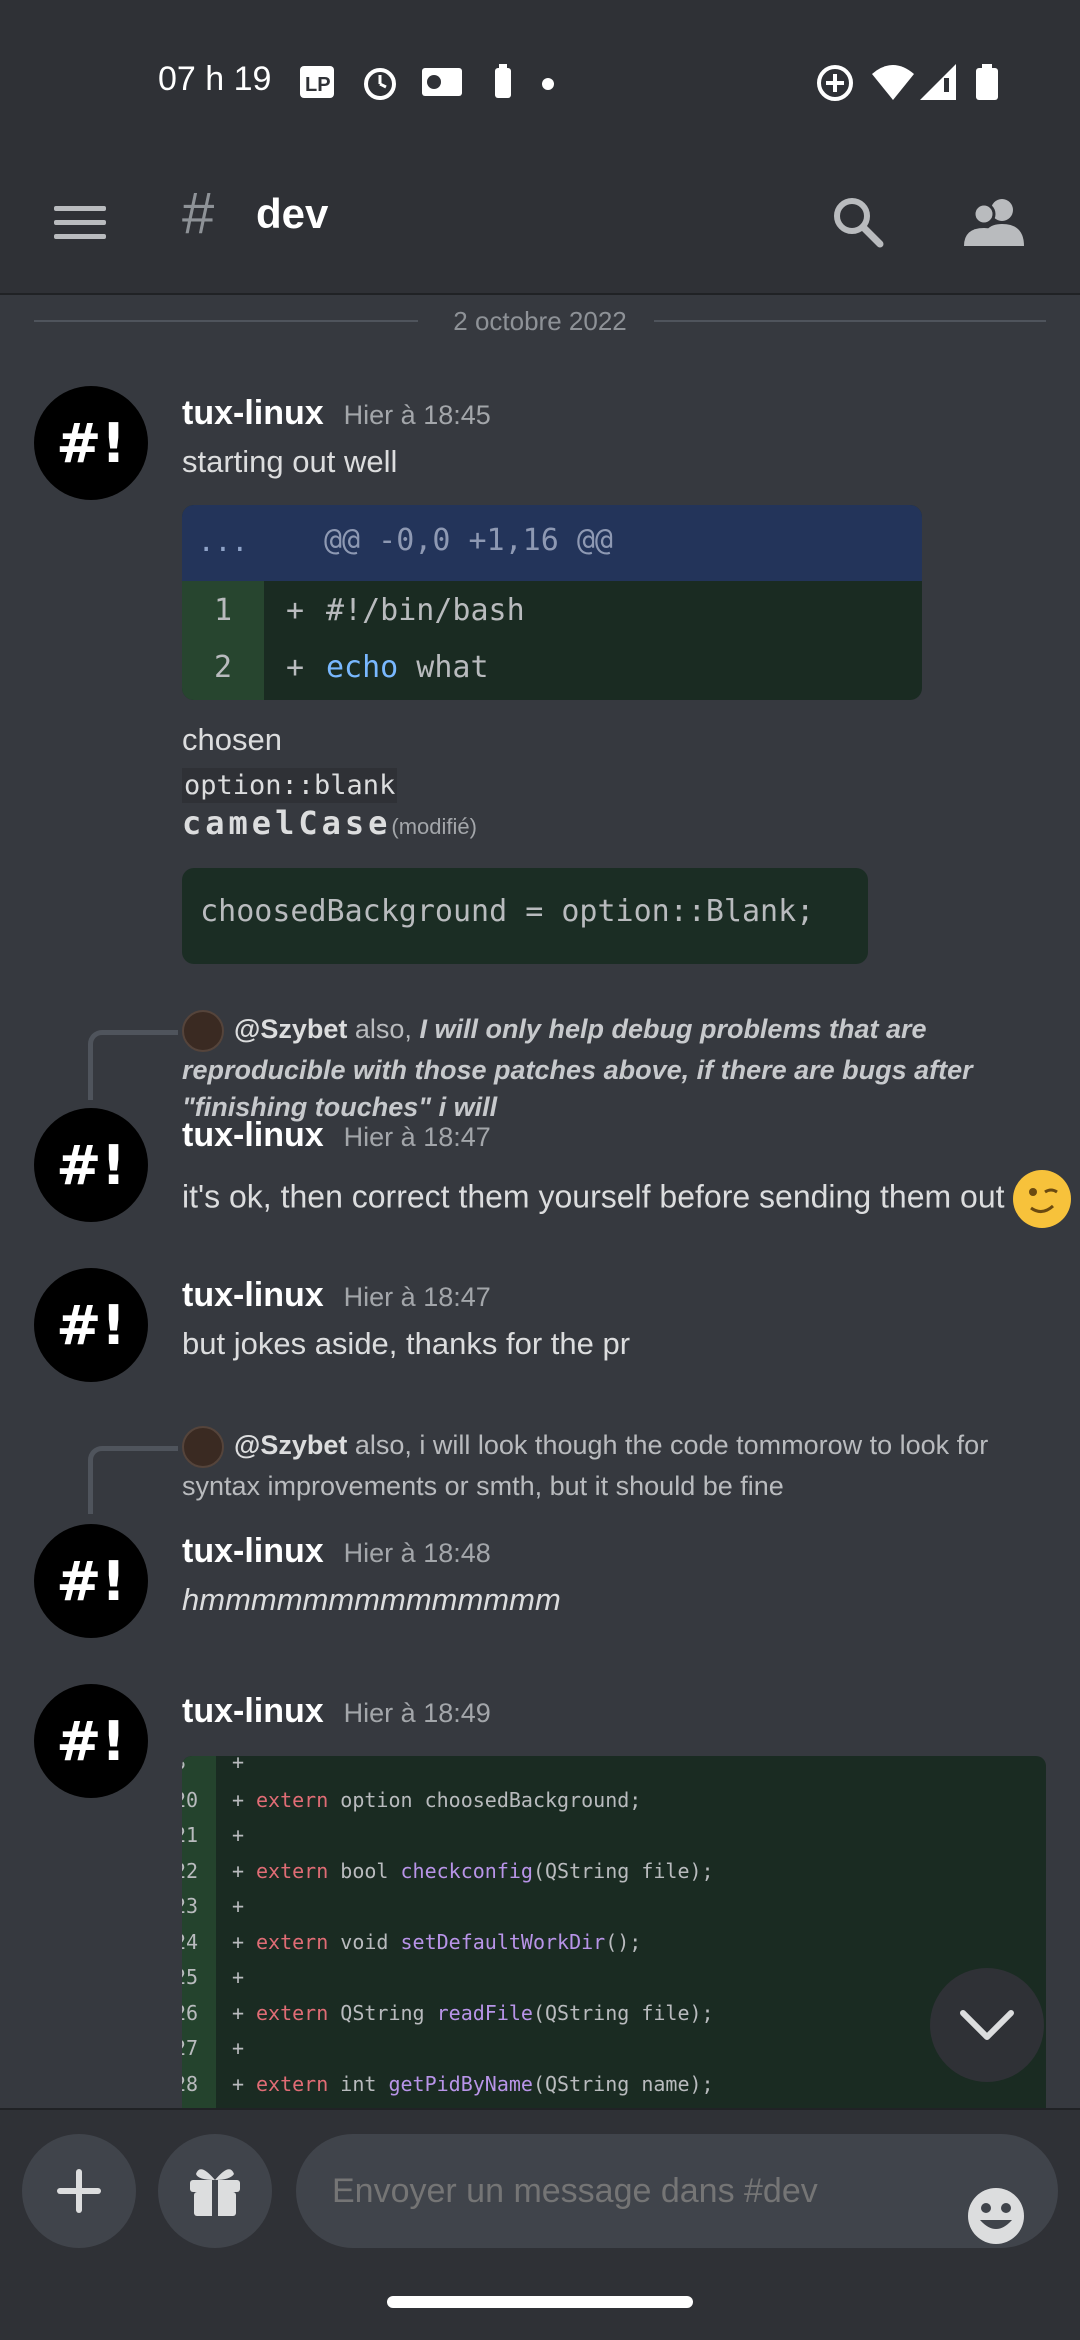 This screenshot has height=2340, width=1080. I want to click on line-number: 20, so click(190, 1799).